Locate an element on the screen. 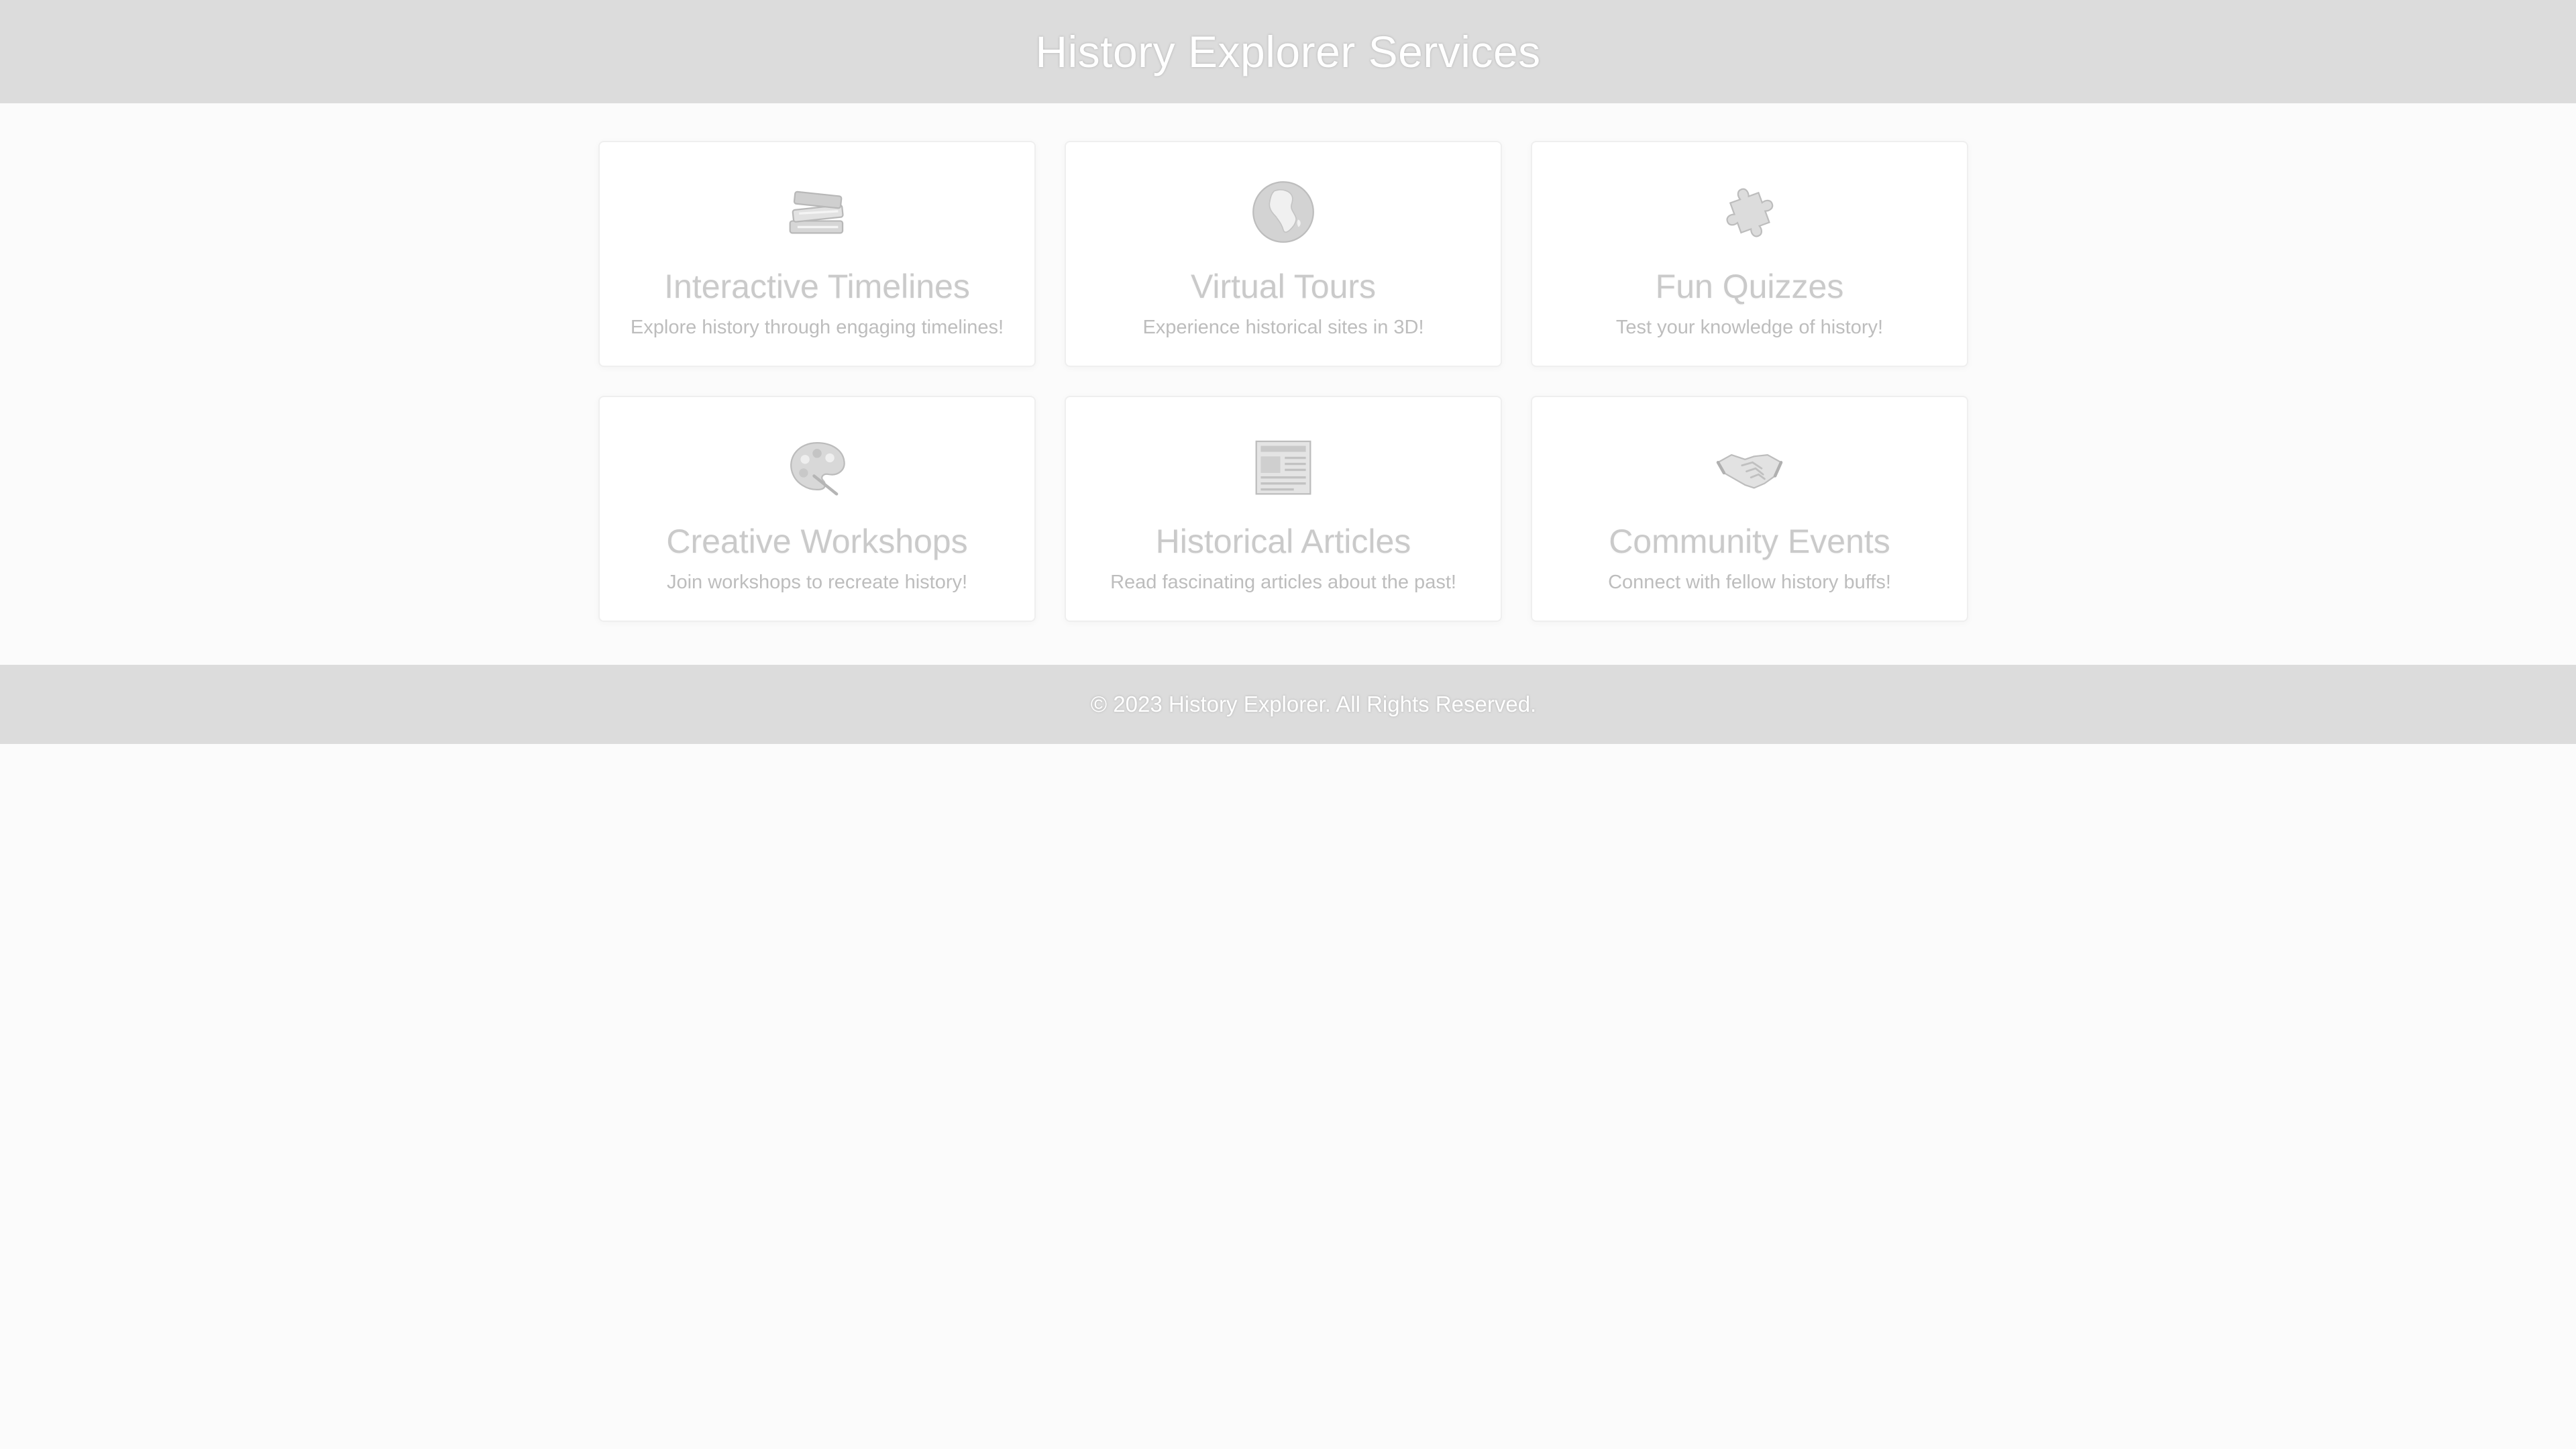  service-title: Creative Workshops is located at coordinates (817, 541).